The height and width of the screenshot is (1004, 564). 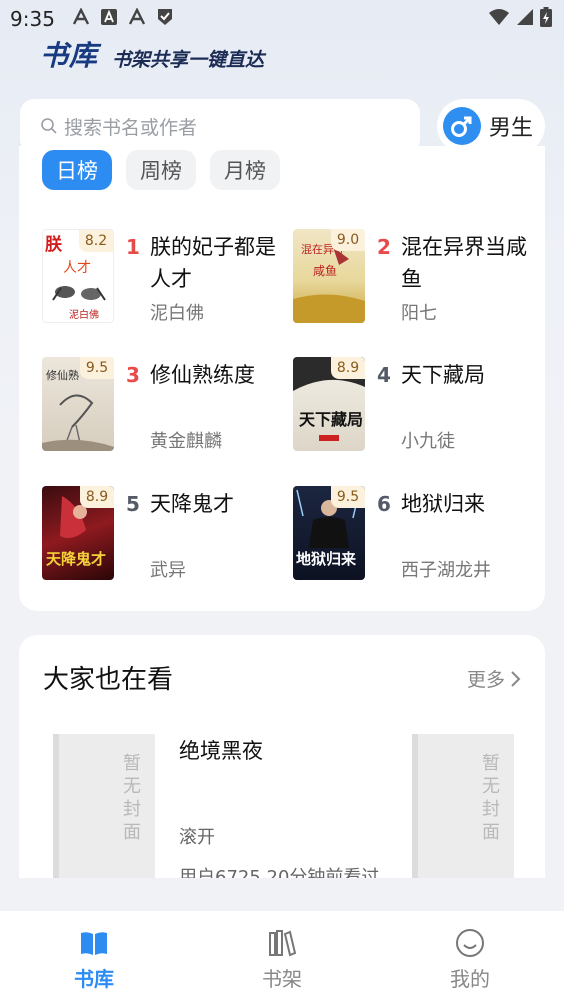 I want to click on book-title: 修仙熟练度, so click(x=202, y=375).